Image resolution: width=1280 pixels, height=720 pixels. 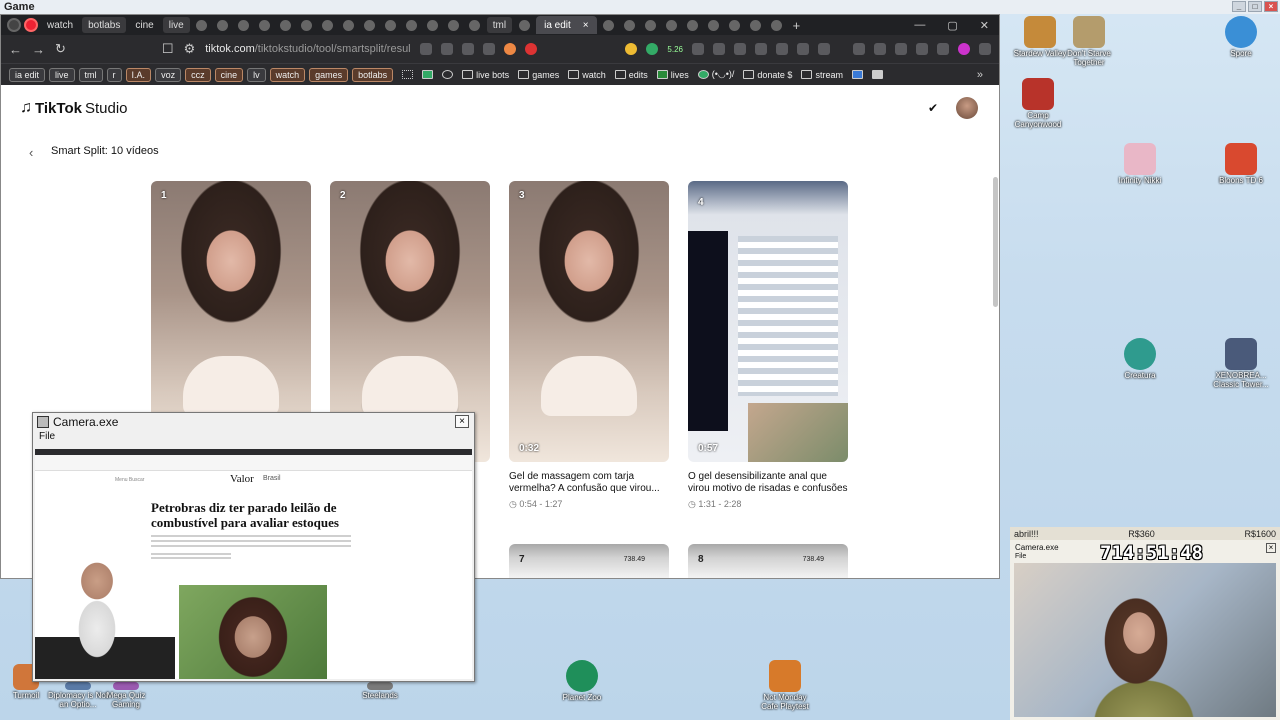 I want to click on back-icon: ←, so click(x=15, y=49).